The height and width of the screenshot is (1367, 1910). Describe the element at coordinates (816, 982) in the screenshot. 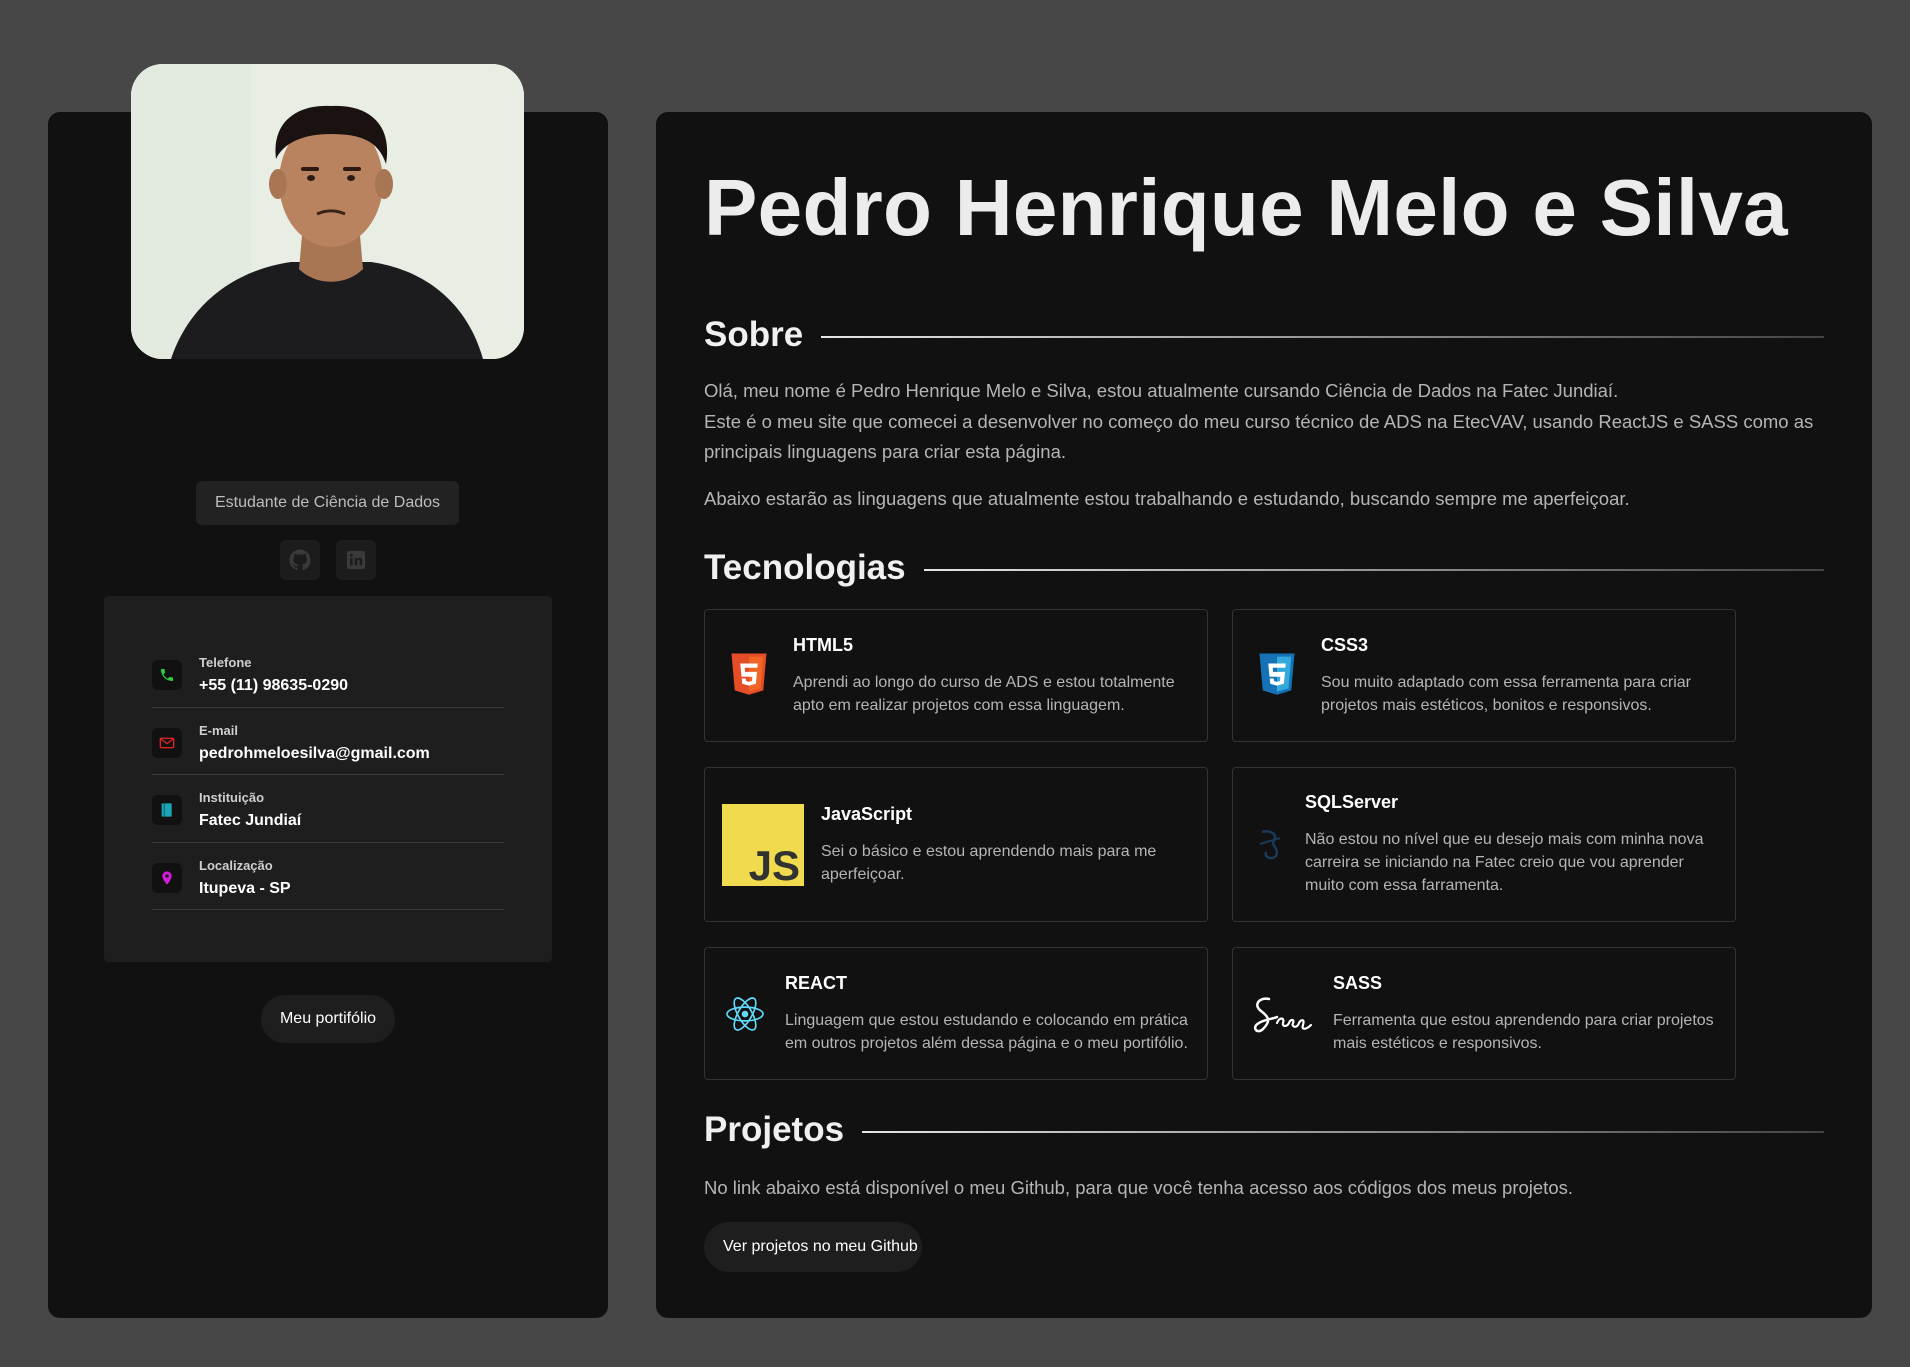

I see `tech-card-title: REACT` at that location.